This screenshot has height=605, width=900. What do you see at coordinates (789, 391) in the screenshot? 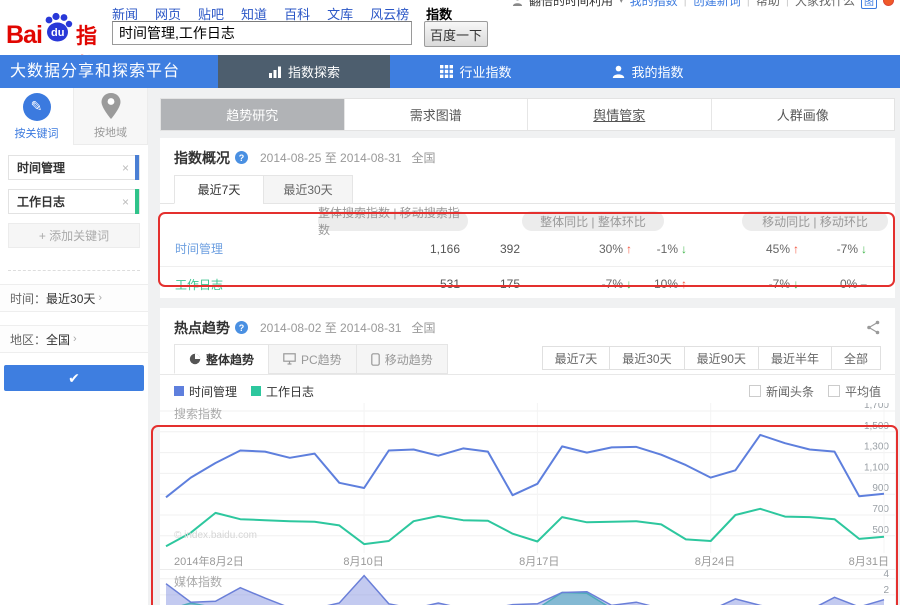
I see `checkbox-label: 新闻头条` at bounding box center [789, 391].